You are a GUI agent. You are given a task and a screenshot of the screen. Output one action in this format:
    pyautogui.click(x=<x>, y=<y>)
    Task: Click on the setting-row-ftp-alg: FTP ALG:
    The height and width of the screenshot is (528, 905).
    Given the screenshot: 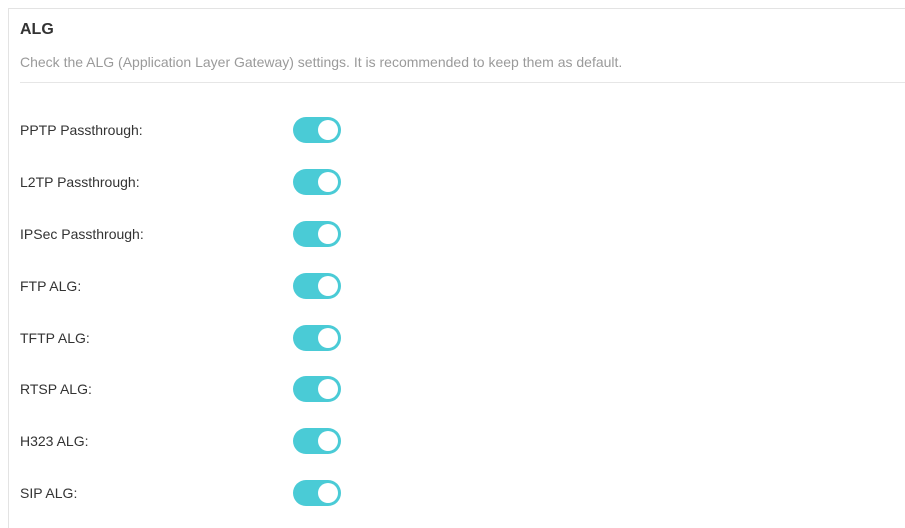 What is the action you would take?
    pyautogui.click(x=220, y=287)
    